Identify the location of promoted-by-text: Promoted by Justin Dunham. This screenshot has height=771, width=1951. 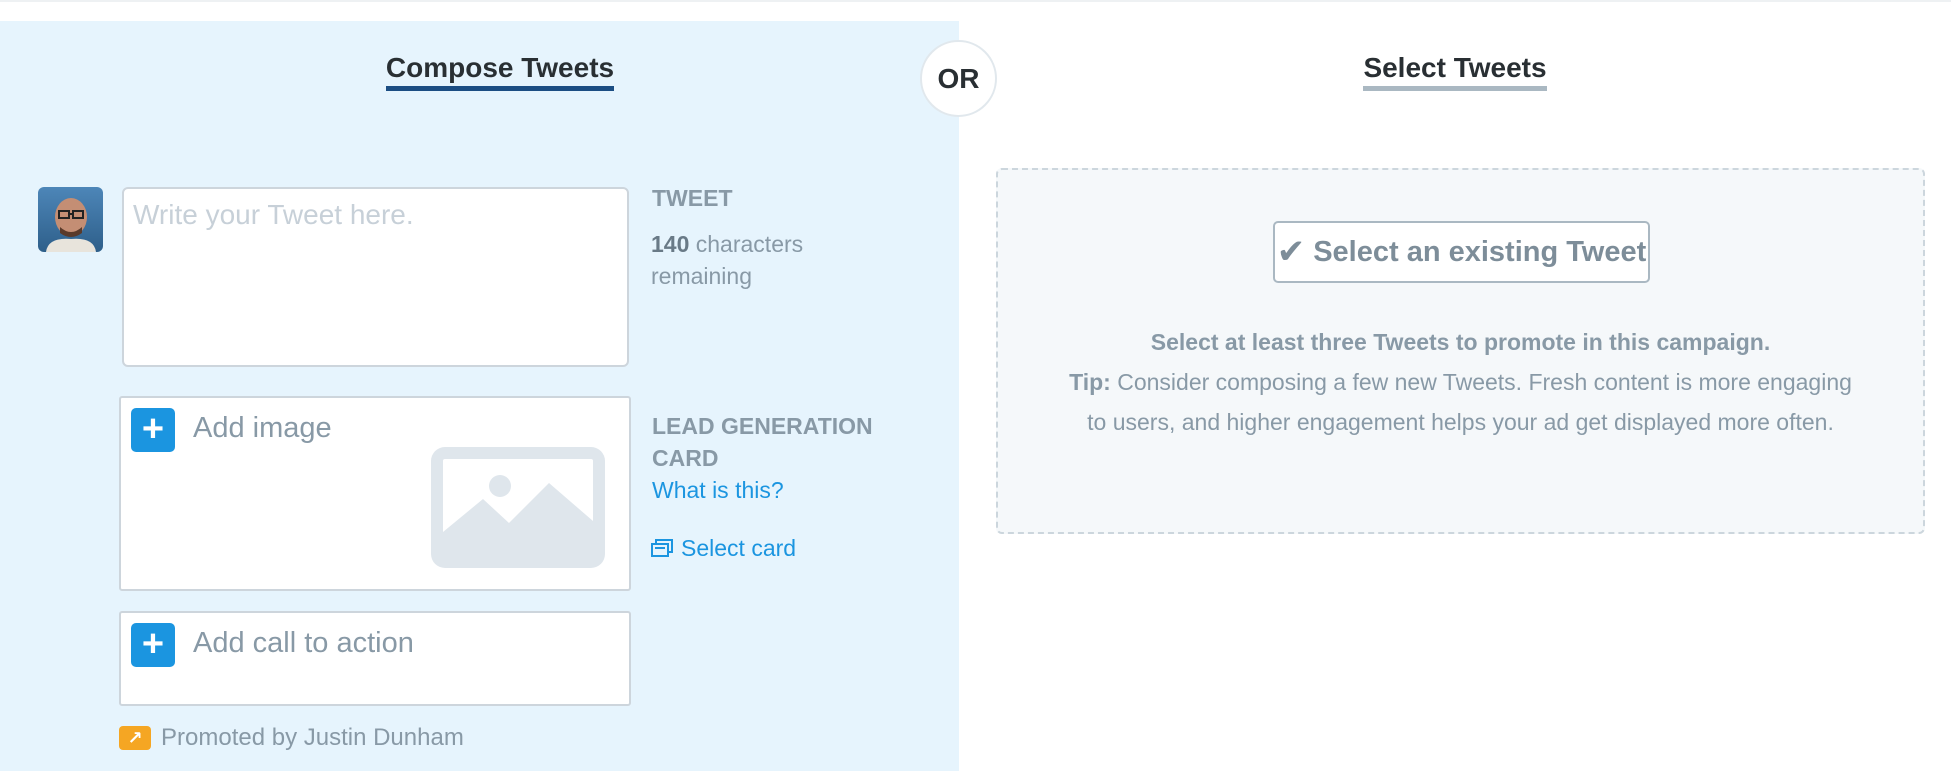
(312, 737).